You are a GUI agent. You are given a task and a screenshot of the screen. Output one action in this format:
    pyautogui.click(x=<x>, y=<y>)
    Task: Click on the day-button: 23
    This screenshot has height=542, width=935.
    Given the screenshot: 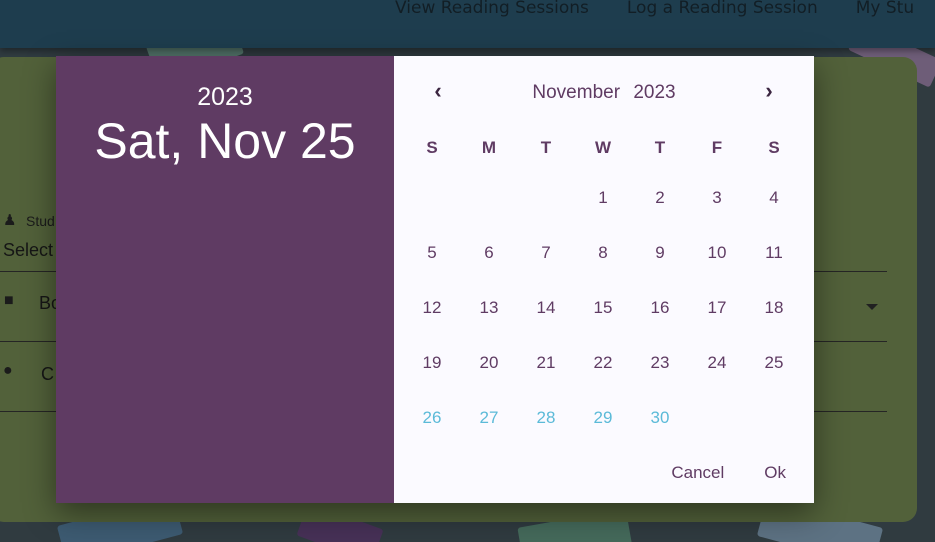 What is the action you would take?
    pyautogui.click(x=660, y=363)
    